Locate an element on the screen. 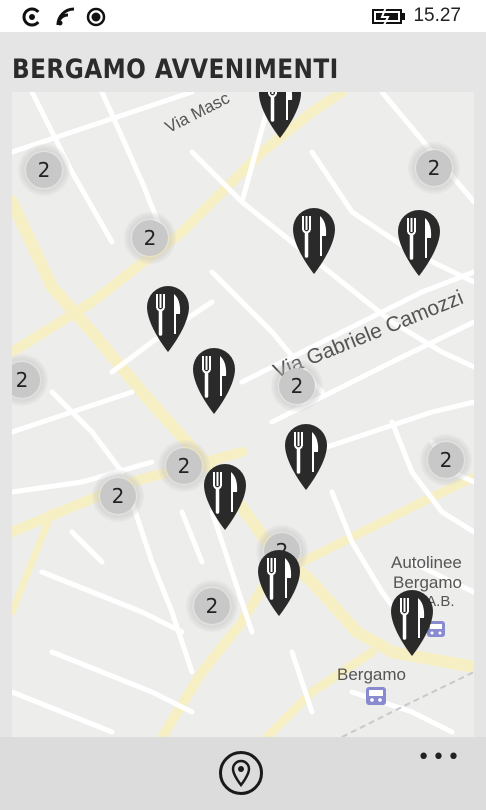 This screenshot has height=810, width=486. app-bar: ••• is located at coordinates (243, 773).